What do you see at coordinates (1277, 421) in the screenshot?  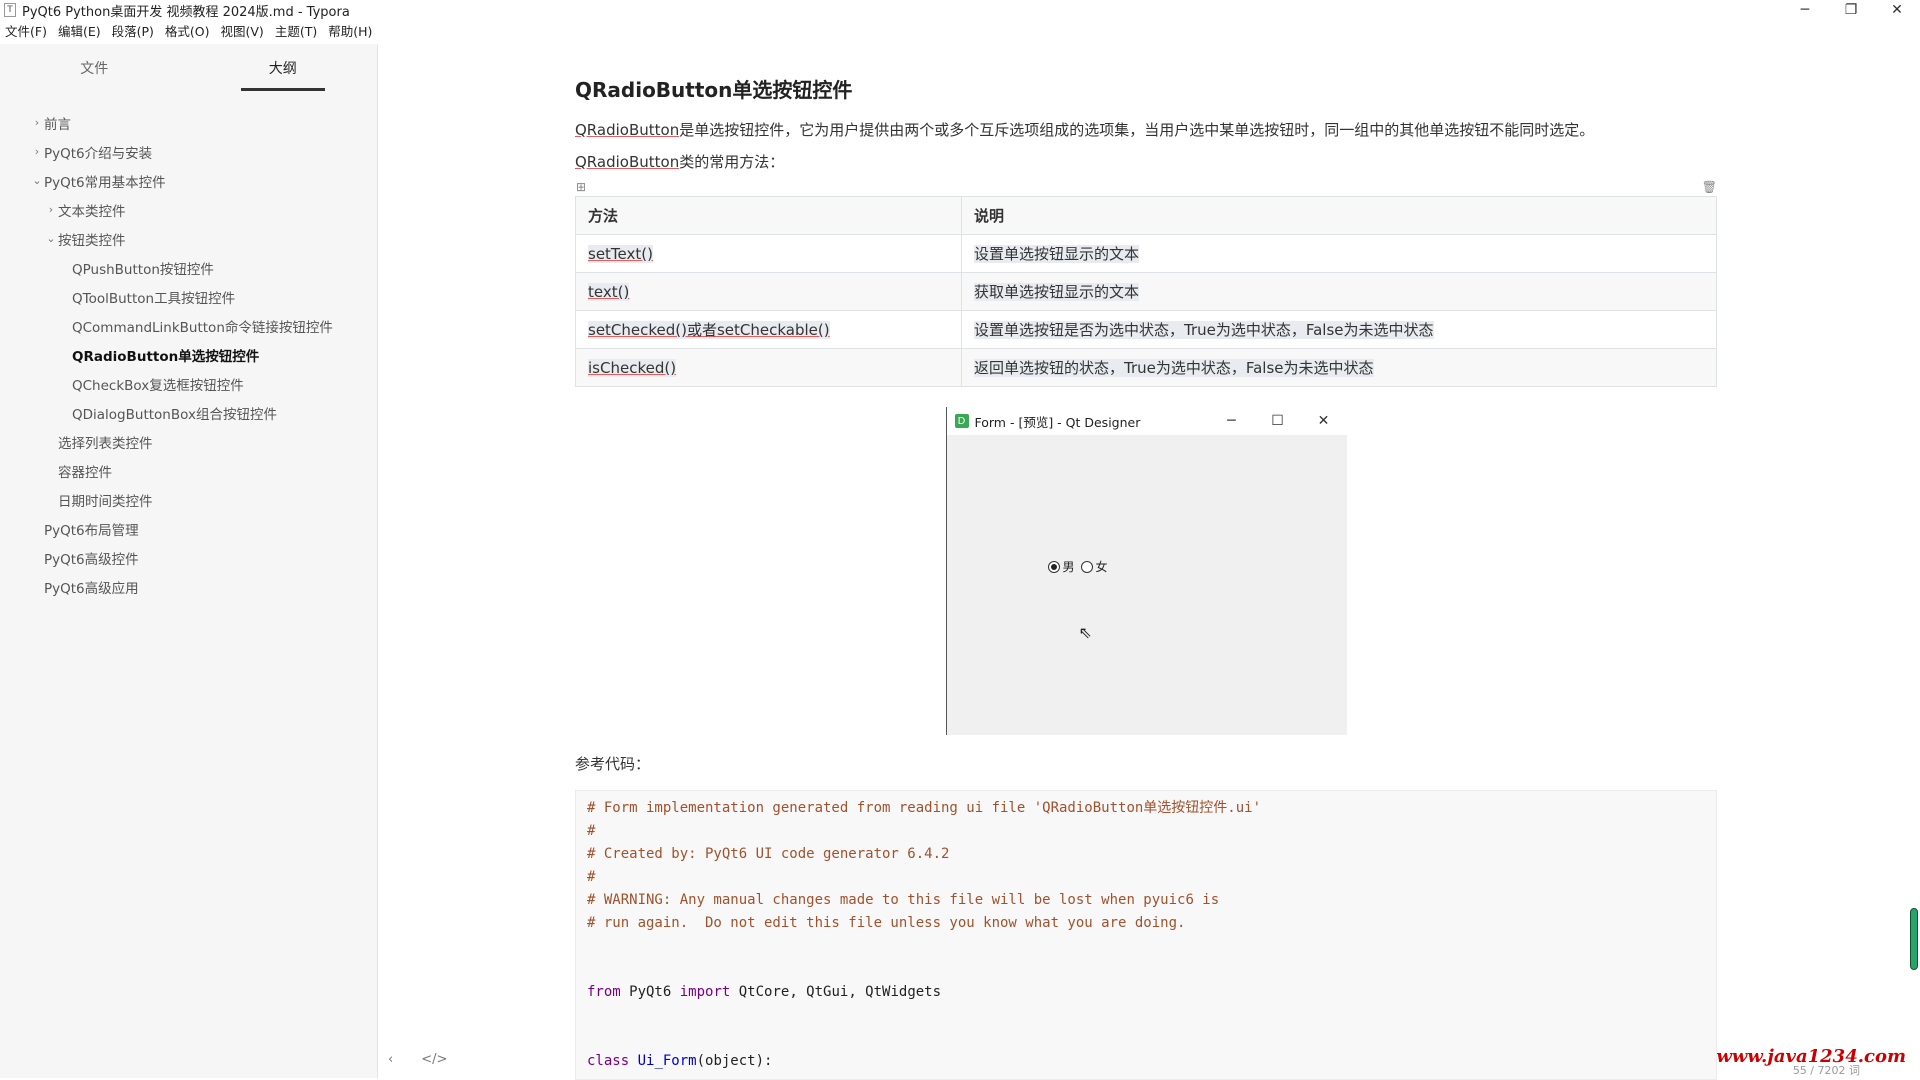 I see `preview-maximize-icon: ☐` at bounding box center [1277, 421].